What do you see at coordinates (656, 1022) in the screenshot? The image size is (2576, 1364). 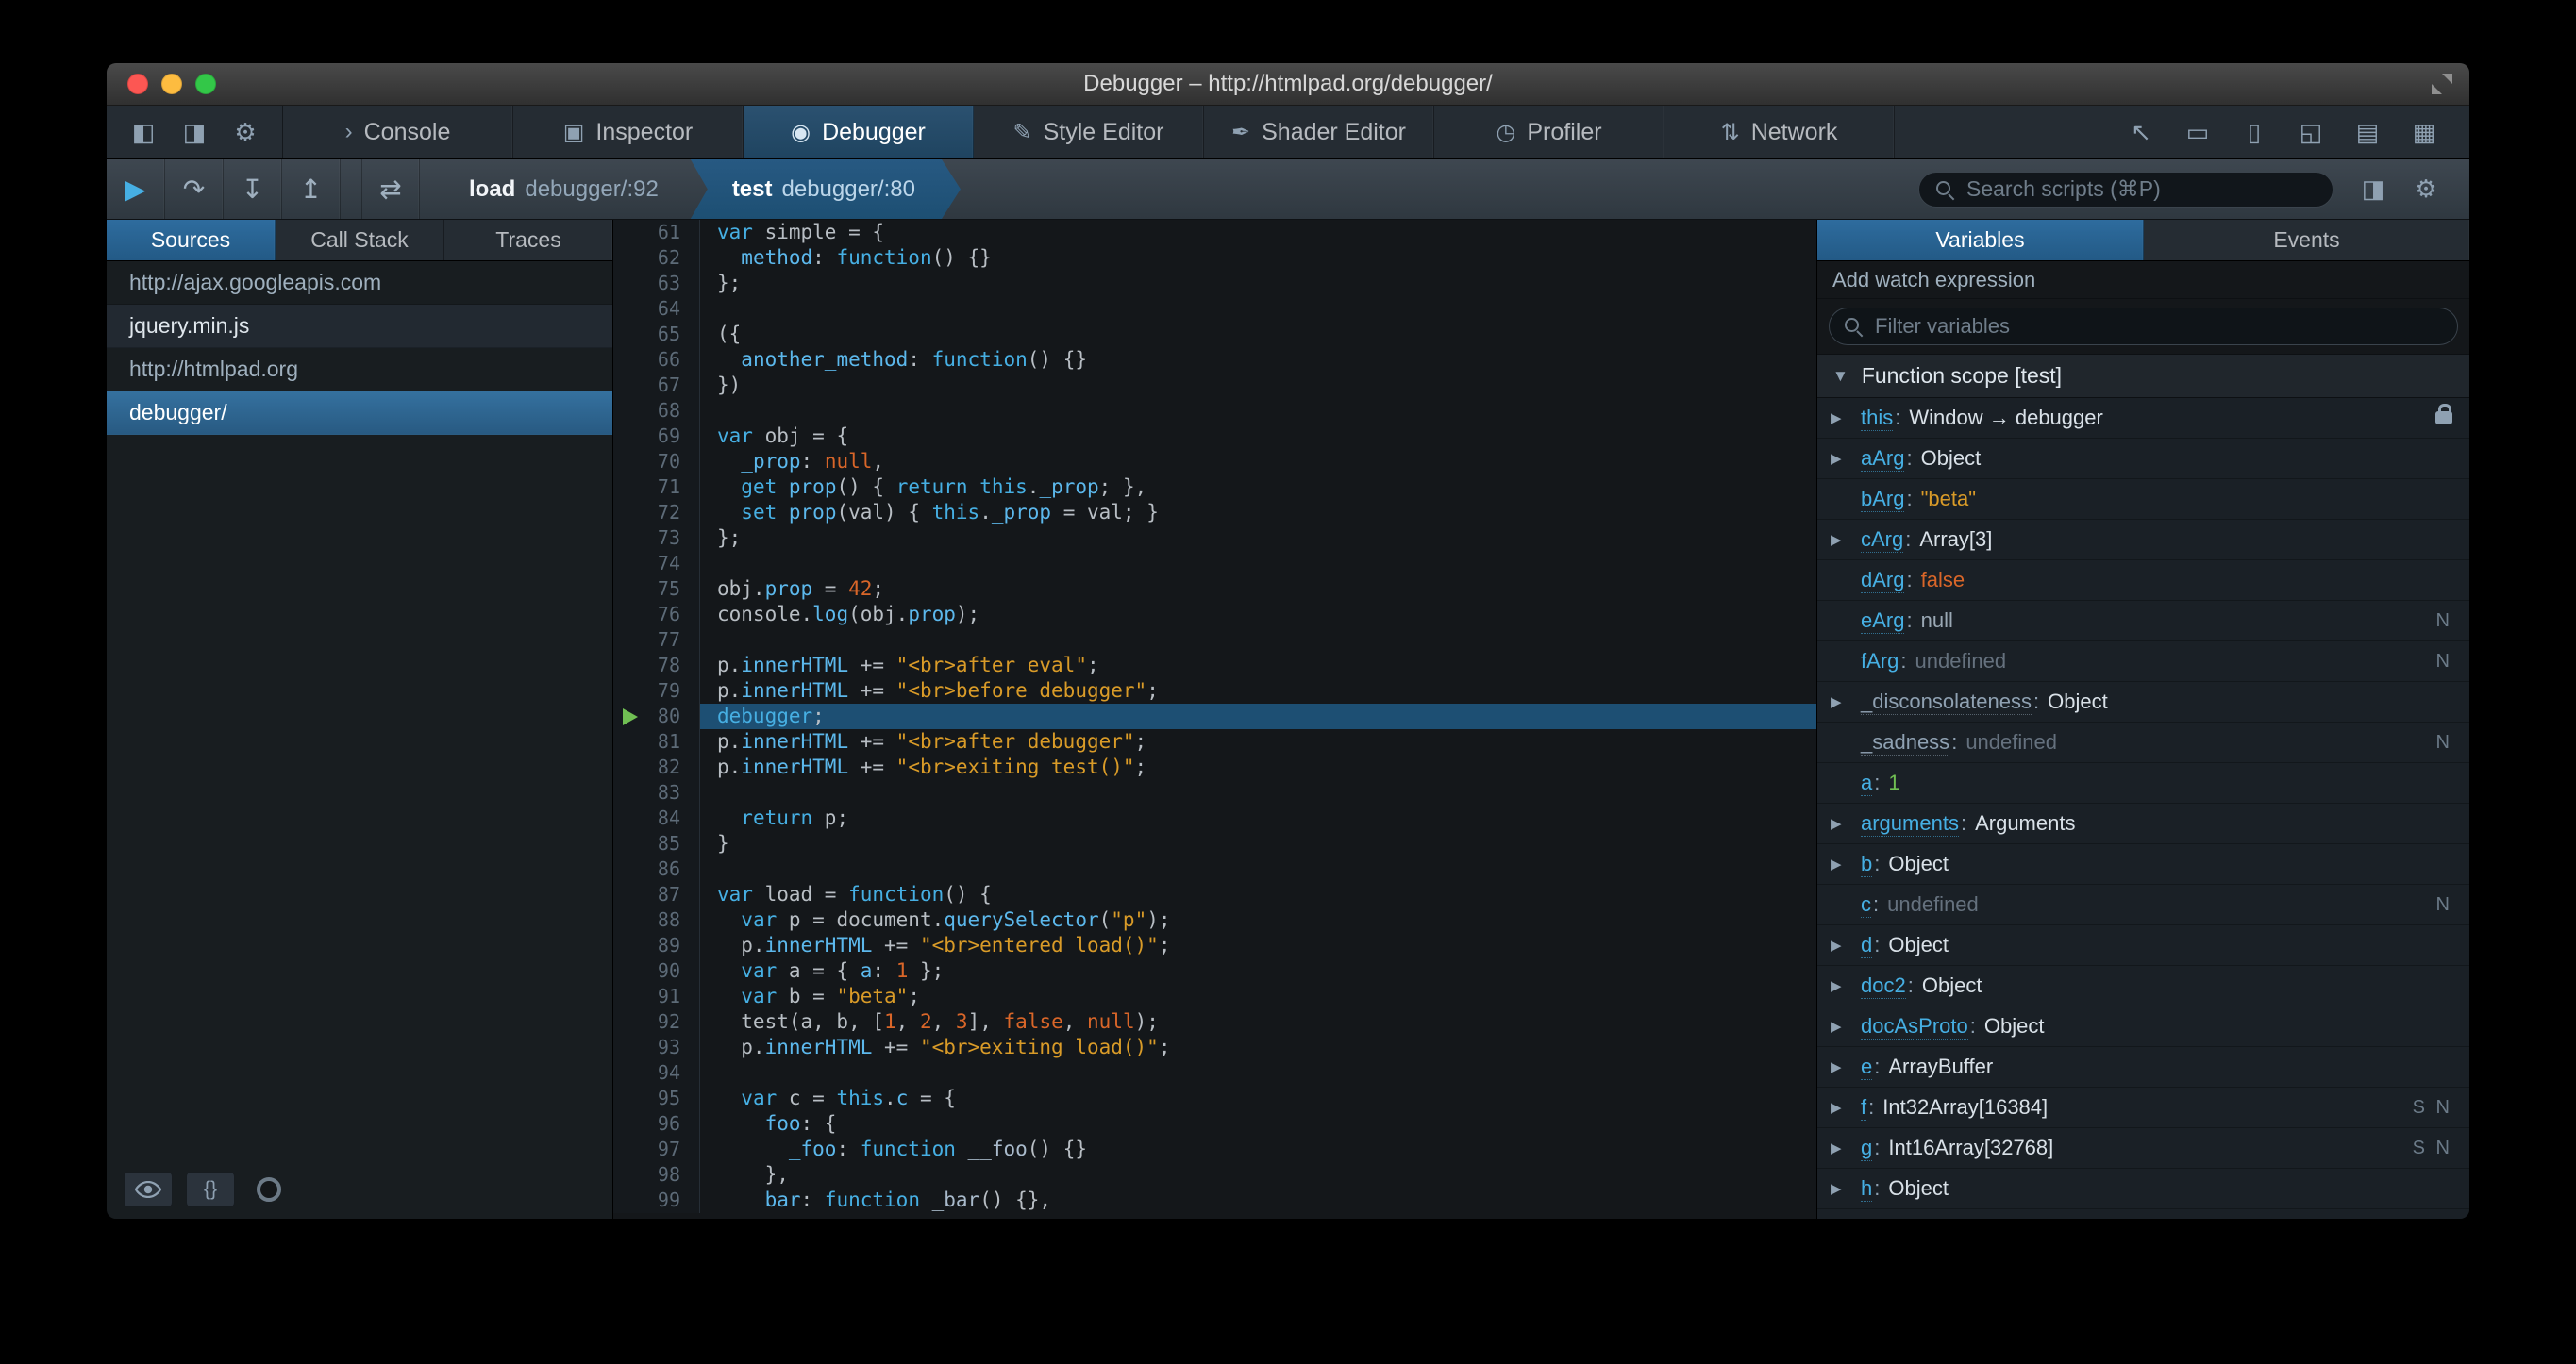 I see `line-number: 92` at bounding box center [656, 1022].